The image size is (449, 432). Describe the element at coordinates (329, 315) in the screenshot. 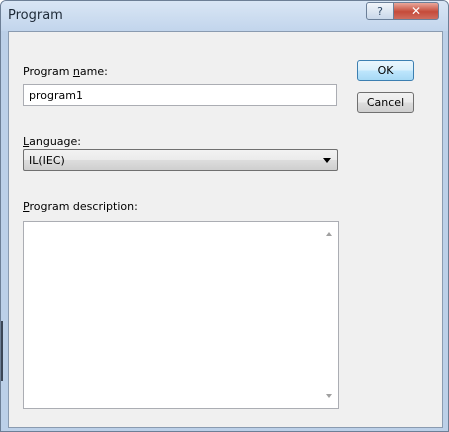

I see `description-scrollbar` at that location.